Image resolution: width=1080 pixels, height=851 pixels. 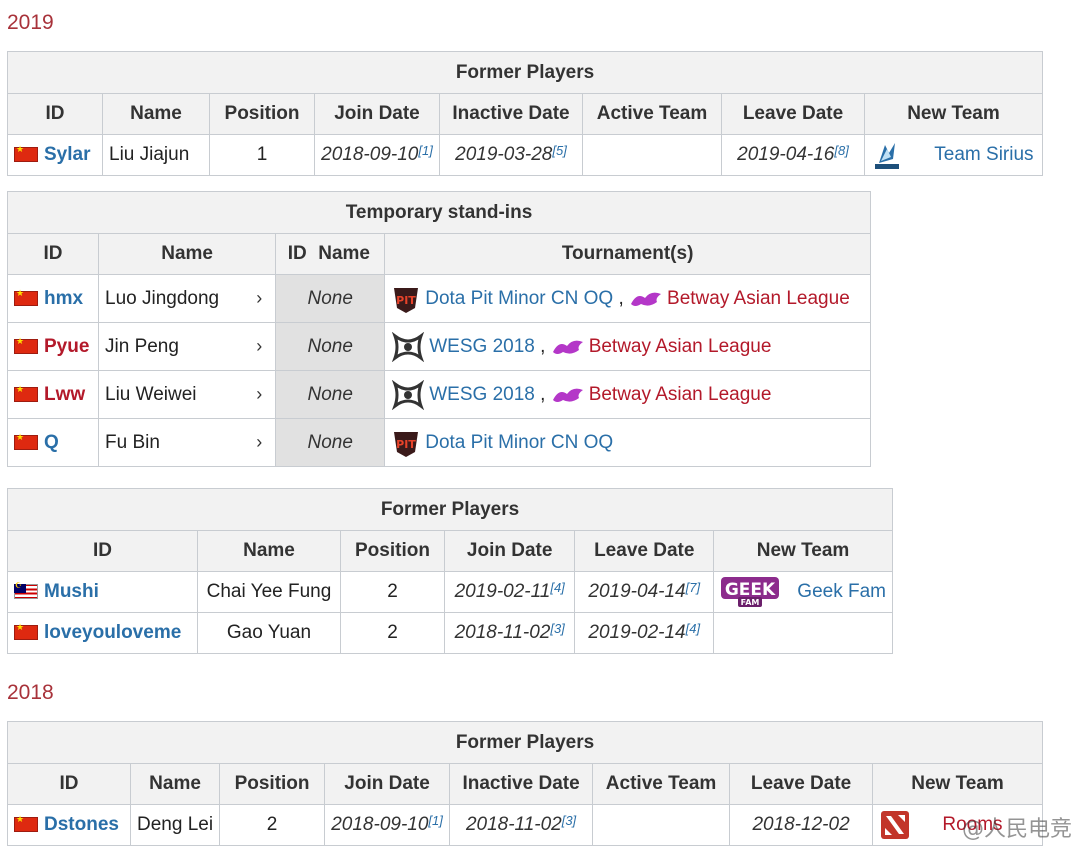 What do you see at coordinates (66, 346) in the screenshot?
I see `player-link: Pyue` at bounding box center [66, 346].